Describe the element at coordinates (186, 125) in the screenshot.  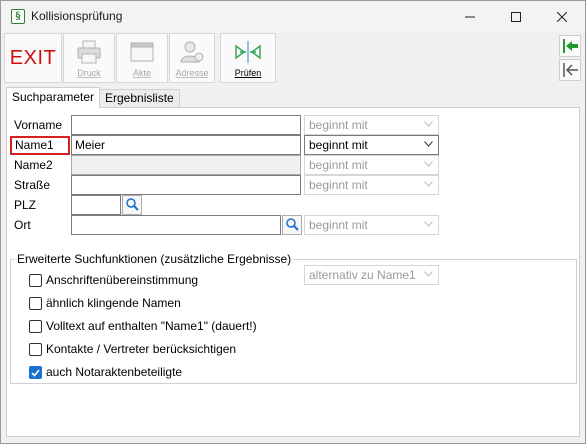
I see `vorname-input` at that location.